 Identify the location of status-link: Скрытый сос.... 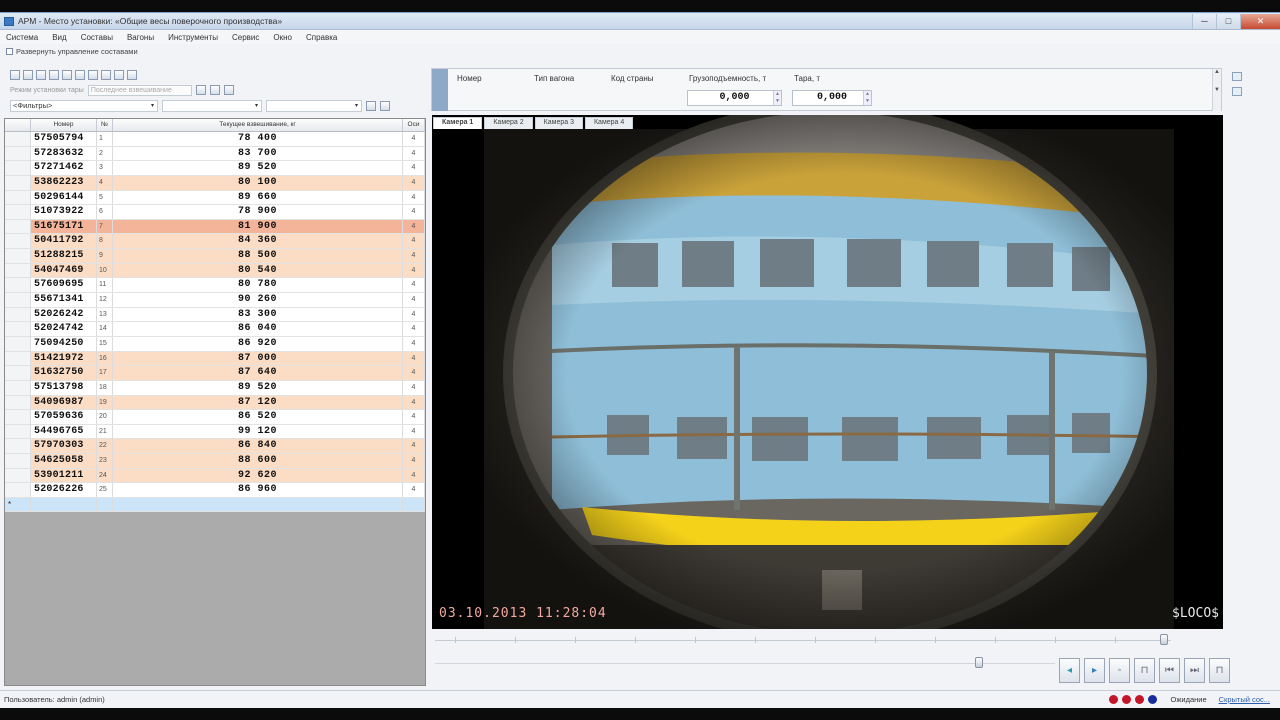
(1244, 699).